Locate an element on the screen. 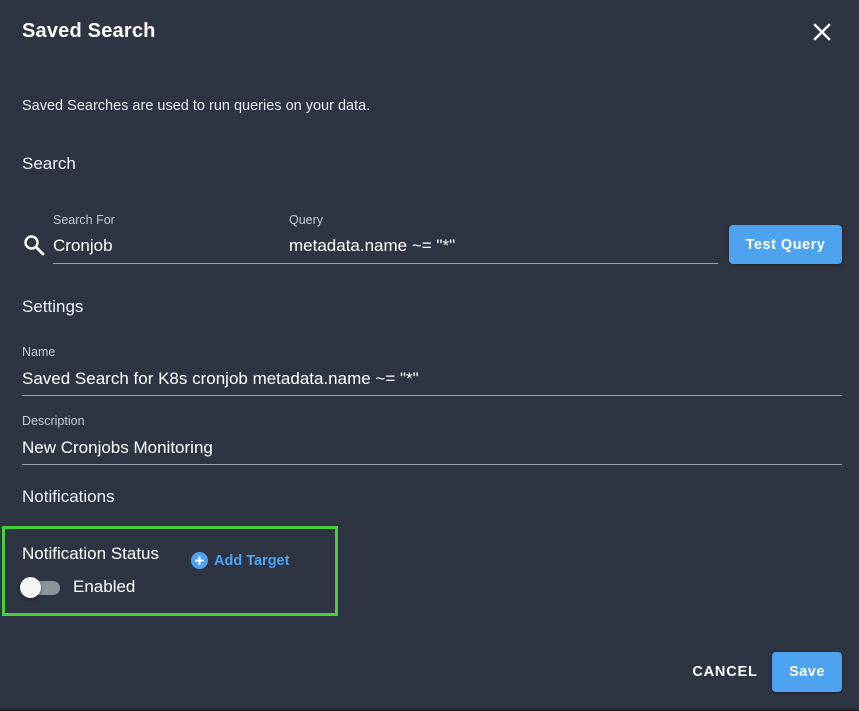  description-underline is located at coordinates (432, 464).